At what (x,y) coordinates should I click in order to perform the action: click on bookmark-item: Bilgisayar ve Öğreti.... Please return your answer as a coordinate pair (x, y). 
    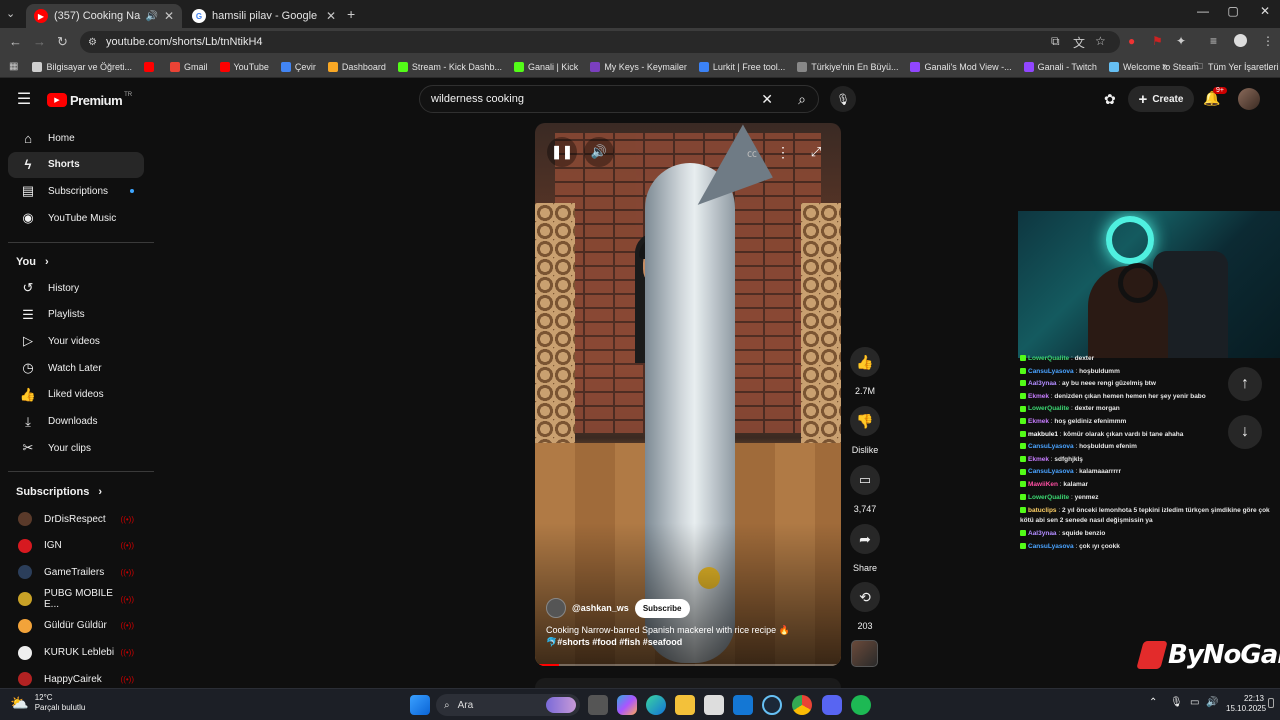
    Looking at the image, I should click on (82, 66).